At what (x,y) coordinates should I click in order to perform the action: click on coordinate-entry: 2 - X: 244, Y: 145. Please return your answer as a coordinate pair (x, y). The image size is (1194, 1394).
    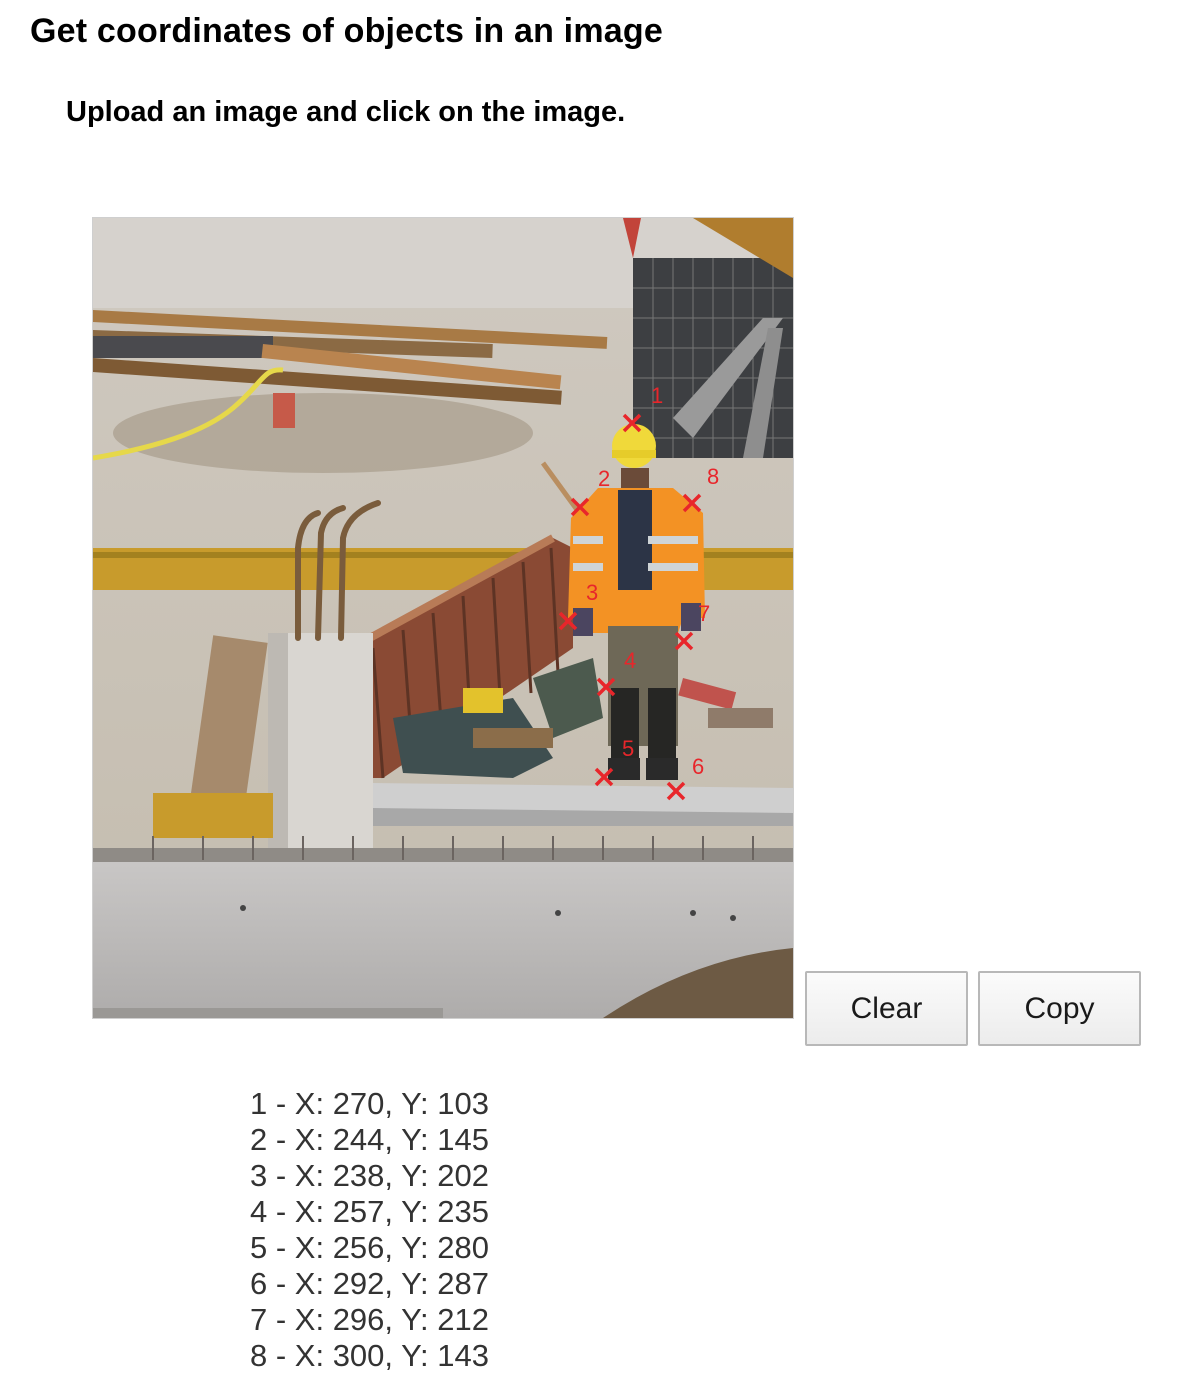
    Looking at the image, I should click on (369, 1139).